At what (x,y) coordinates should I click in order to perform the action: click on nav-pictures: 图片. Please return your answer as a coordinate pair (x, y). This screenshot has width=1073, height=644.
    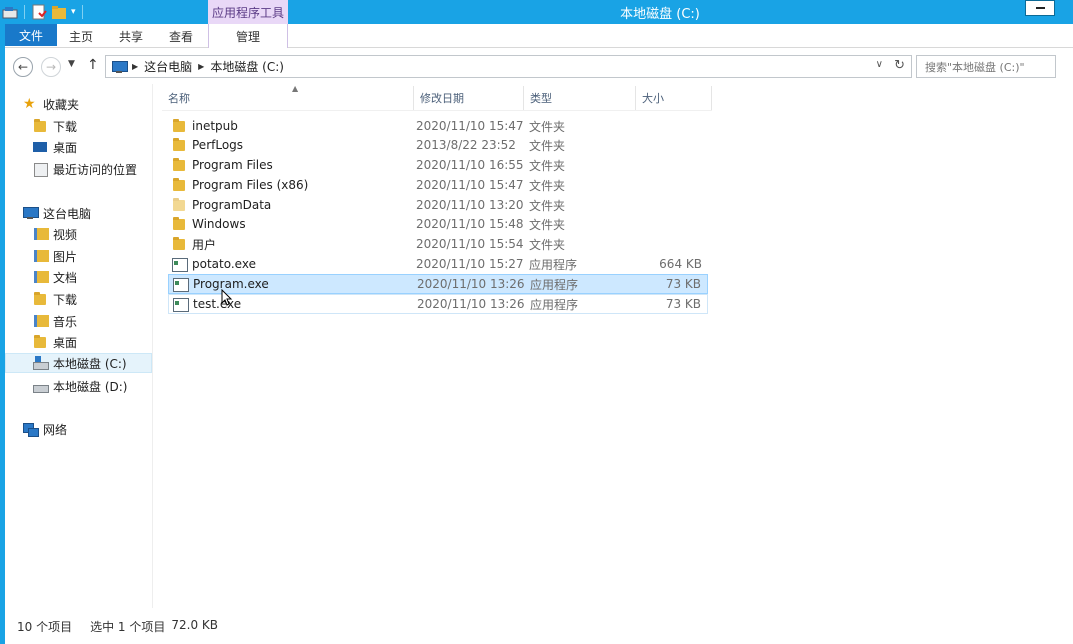
    Looking at the image, I should click on (55, 256).